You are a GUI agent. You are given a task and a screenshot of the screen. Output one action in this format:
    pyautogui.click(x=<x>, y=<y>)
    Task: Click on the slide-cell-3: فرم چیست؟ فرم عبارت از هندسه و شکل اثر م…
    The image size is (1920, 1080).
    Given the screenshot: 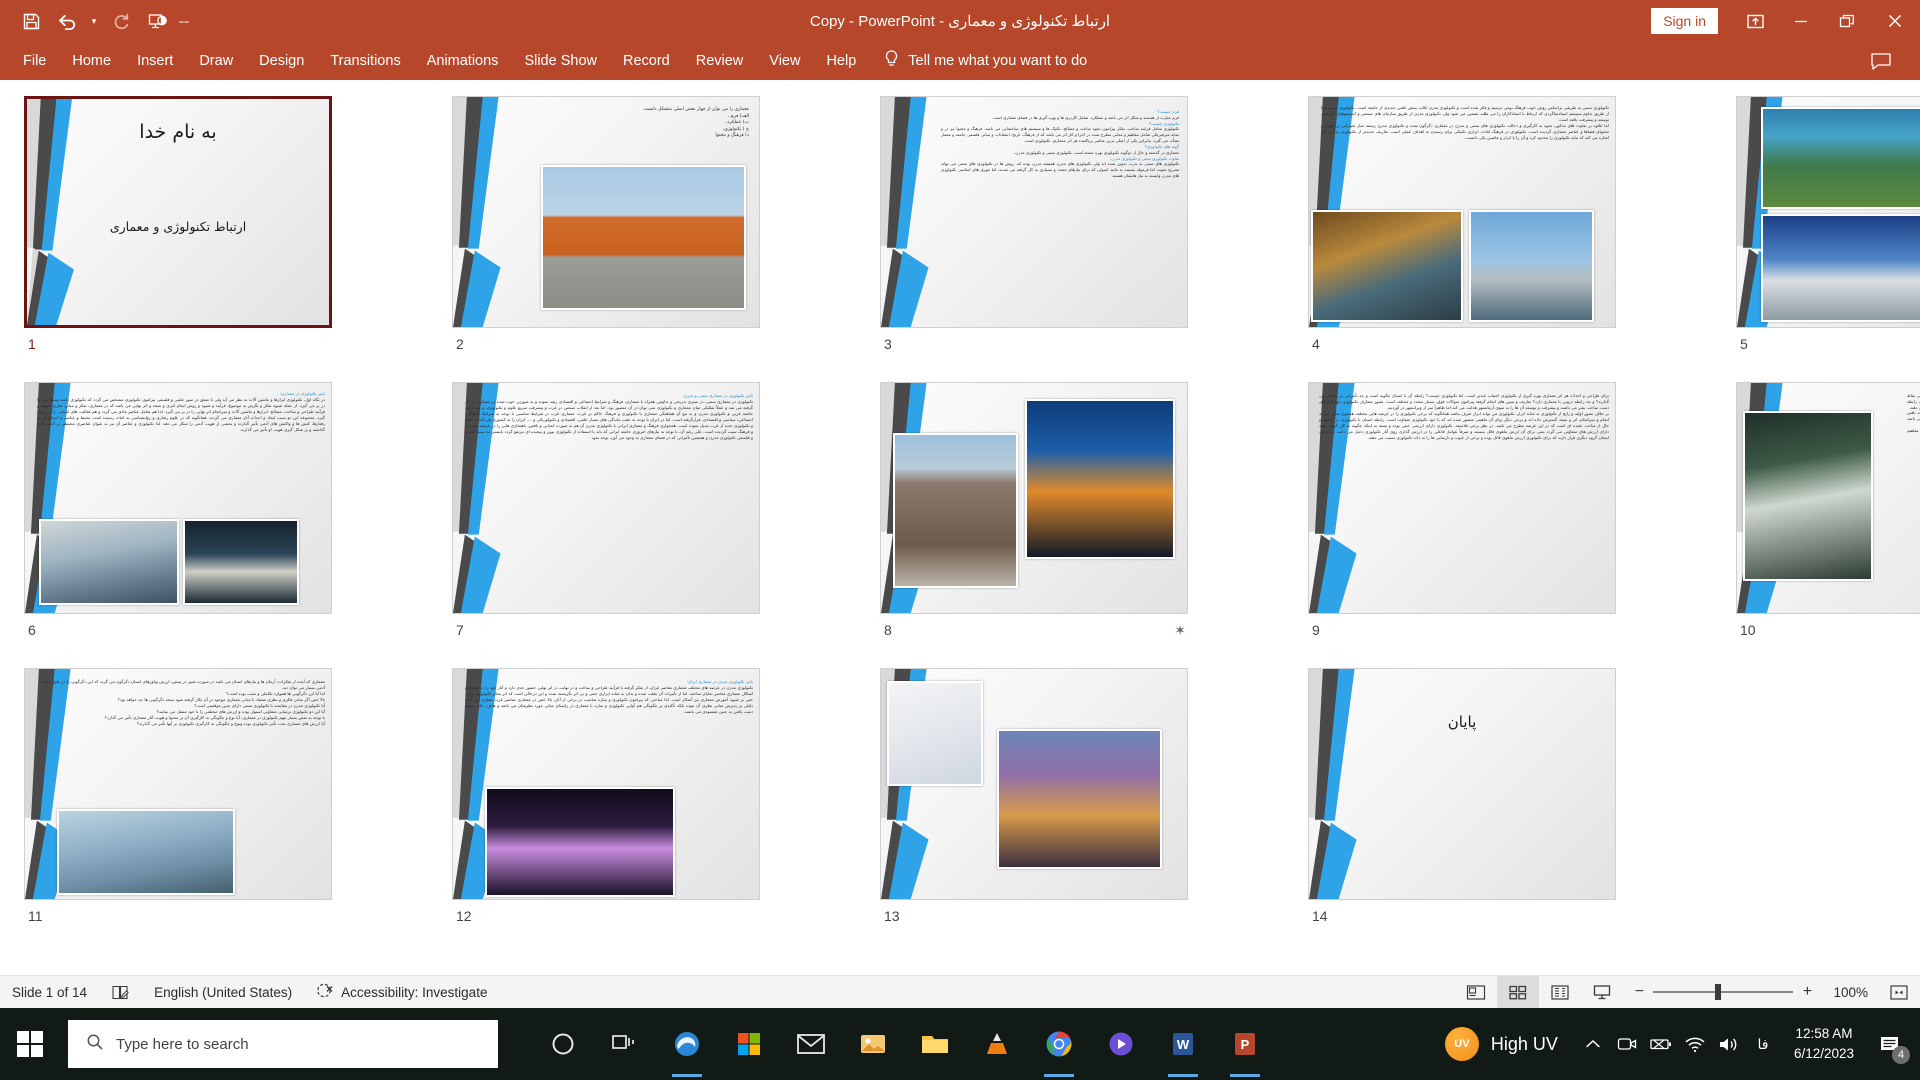 What is the action you would take?
    pyautogui.click(x=1034, y=225)
    